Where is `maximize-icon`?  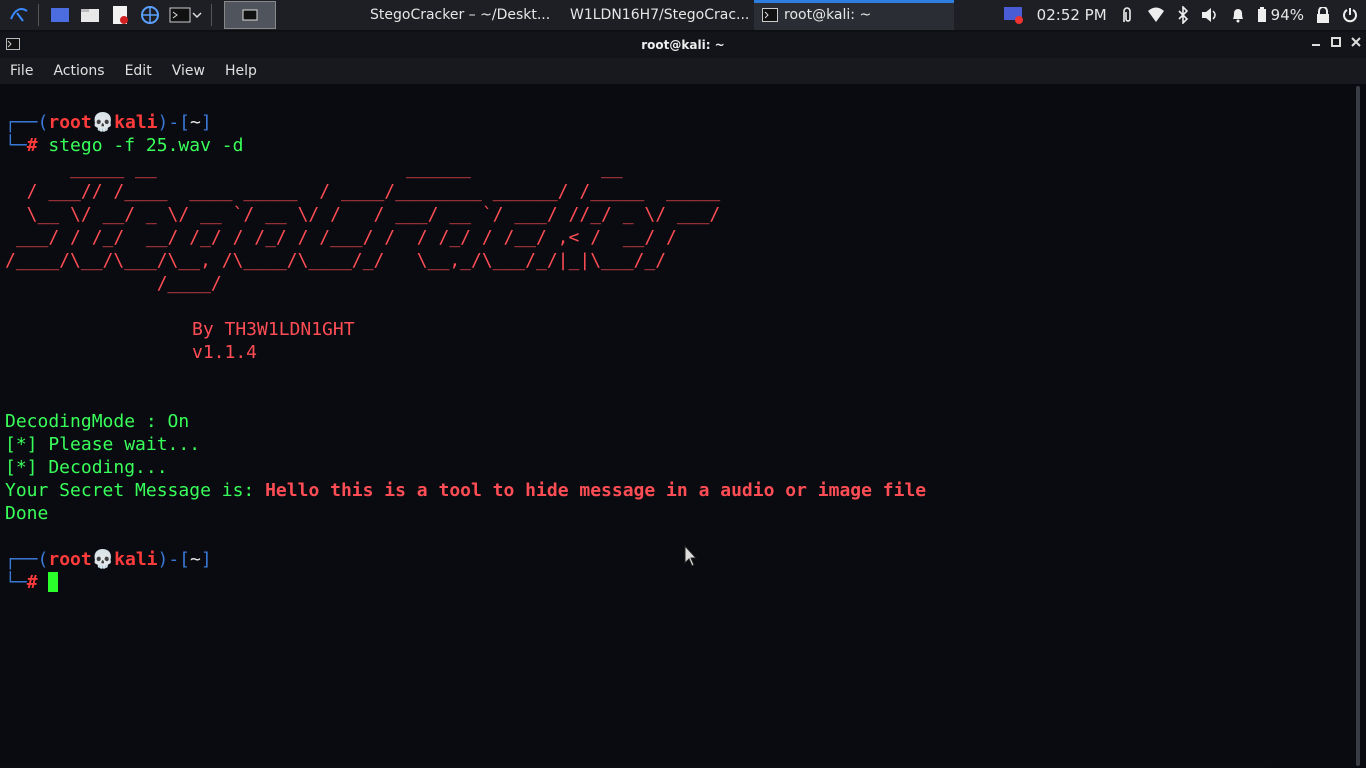 maximize-icon is located at coordinates (1336, 42).